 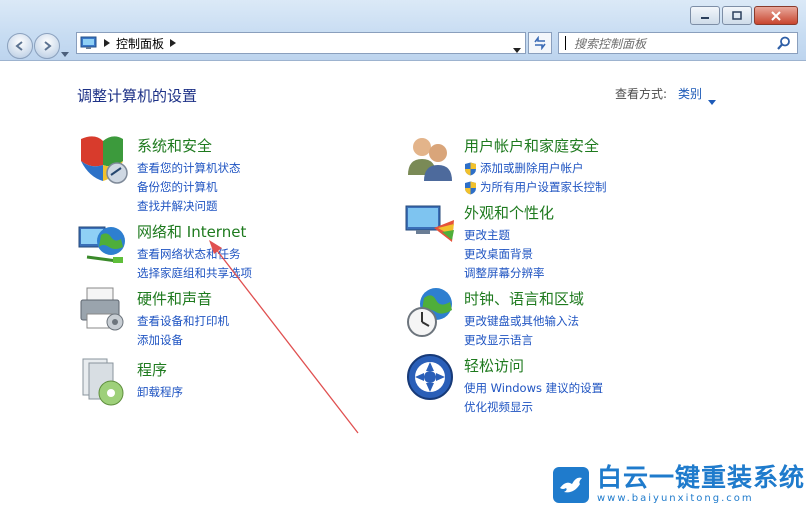 I want to click on watermark: 白云一键重装系统 www.baiyunxitong.com, so click(x=679, y=484).